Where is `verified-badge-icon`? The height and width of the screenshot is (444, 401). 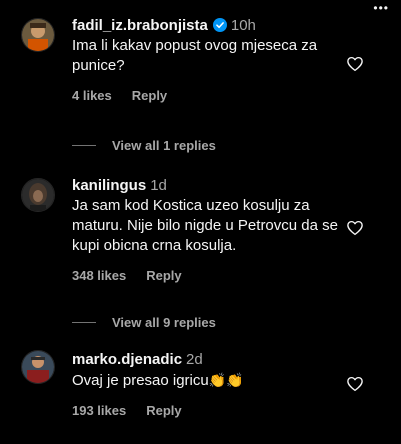 verified-badge-icon is located at coordinates (219, 25).